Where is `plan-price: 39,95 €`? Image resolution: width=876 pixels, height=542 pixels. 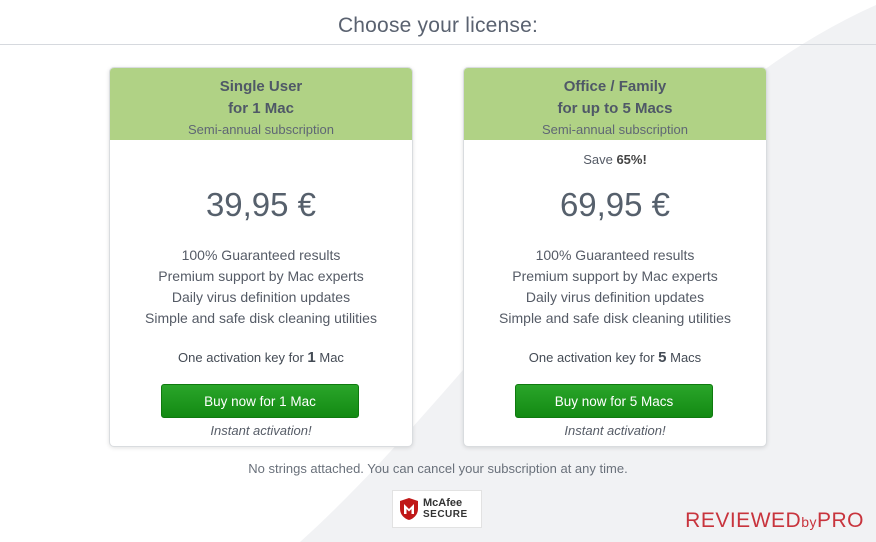
plan-price: 39,95 € is located at coordinates (261, 204).